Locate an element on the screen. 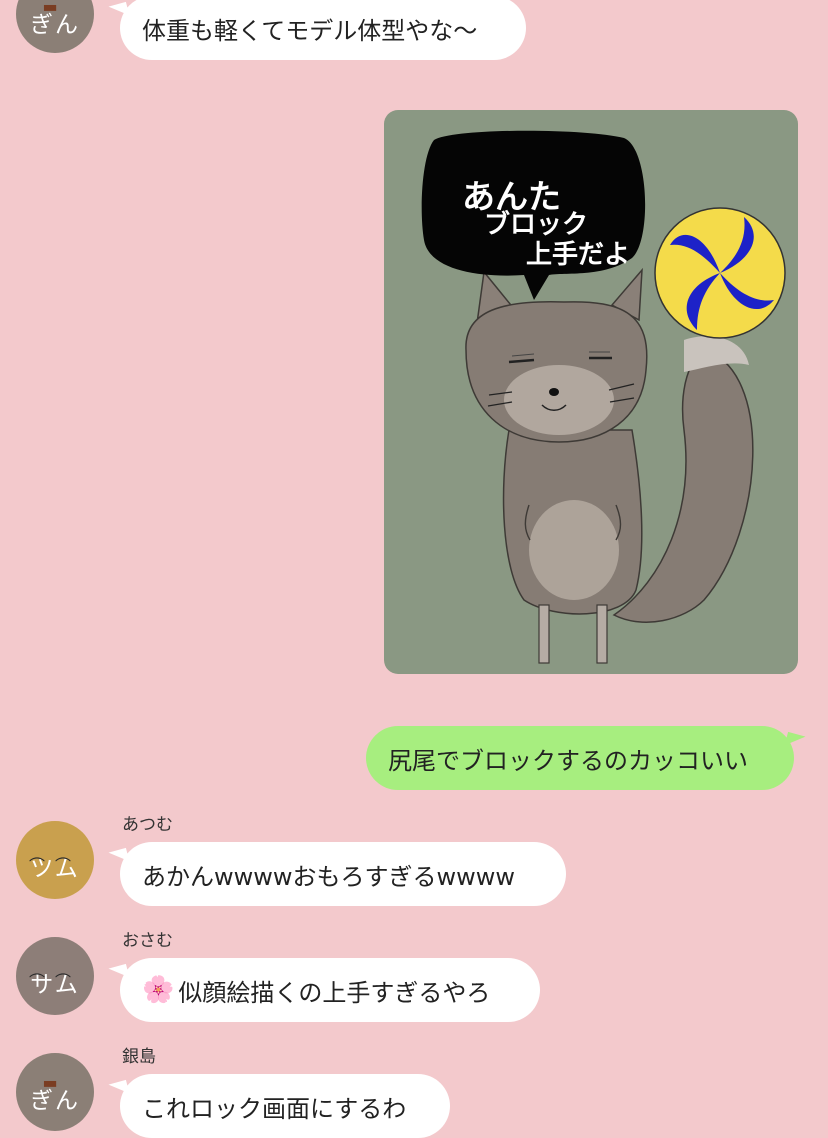  message-text: 似顔絵描くの上手すぎるやろ is located at coordinates (334, 992).